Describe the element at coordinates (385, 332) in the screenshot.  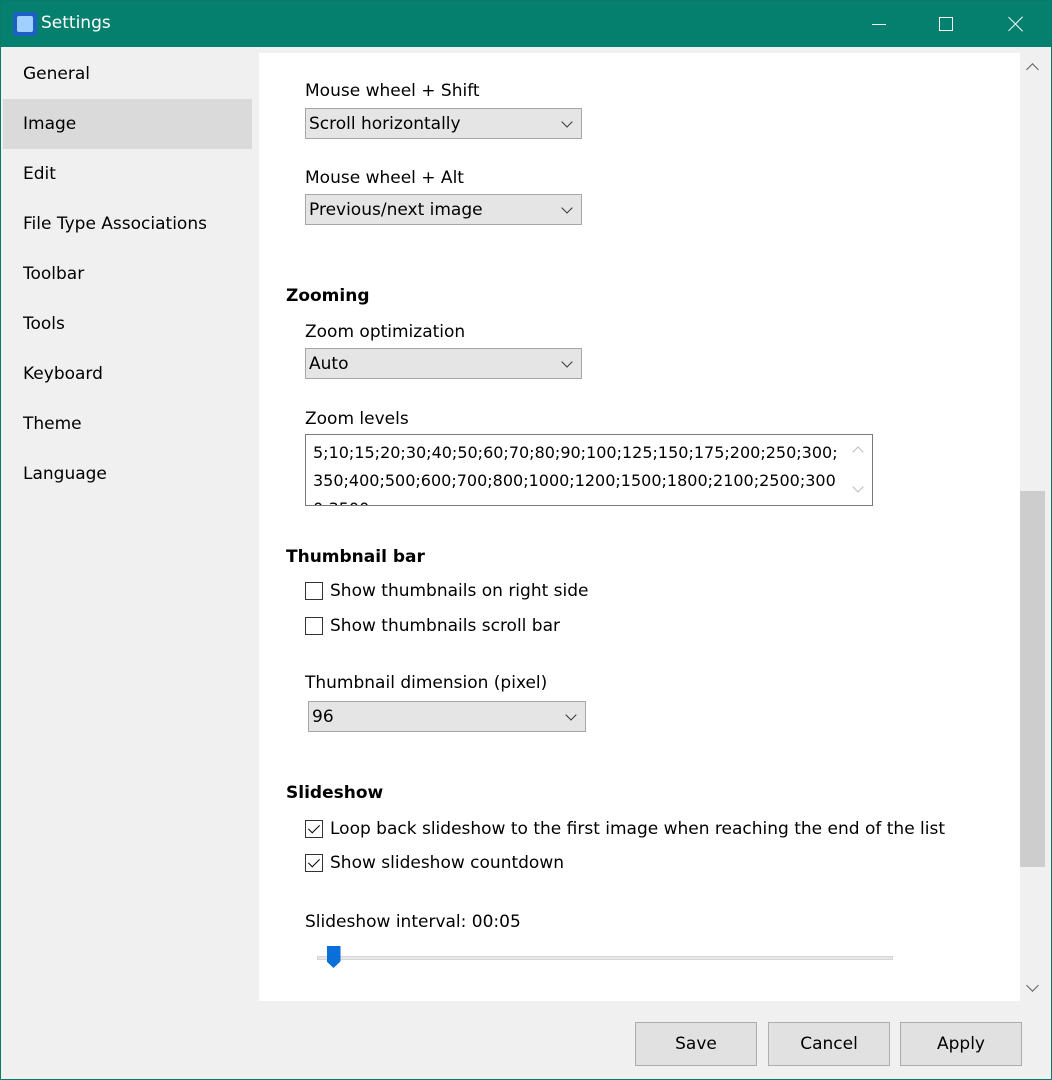
I see `zoom-optimization-label: Zoom optimization` at that location.